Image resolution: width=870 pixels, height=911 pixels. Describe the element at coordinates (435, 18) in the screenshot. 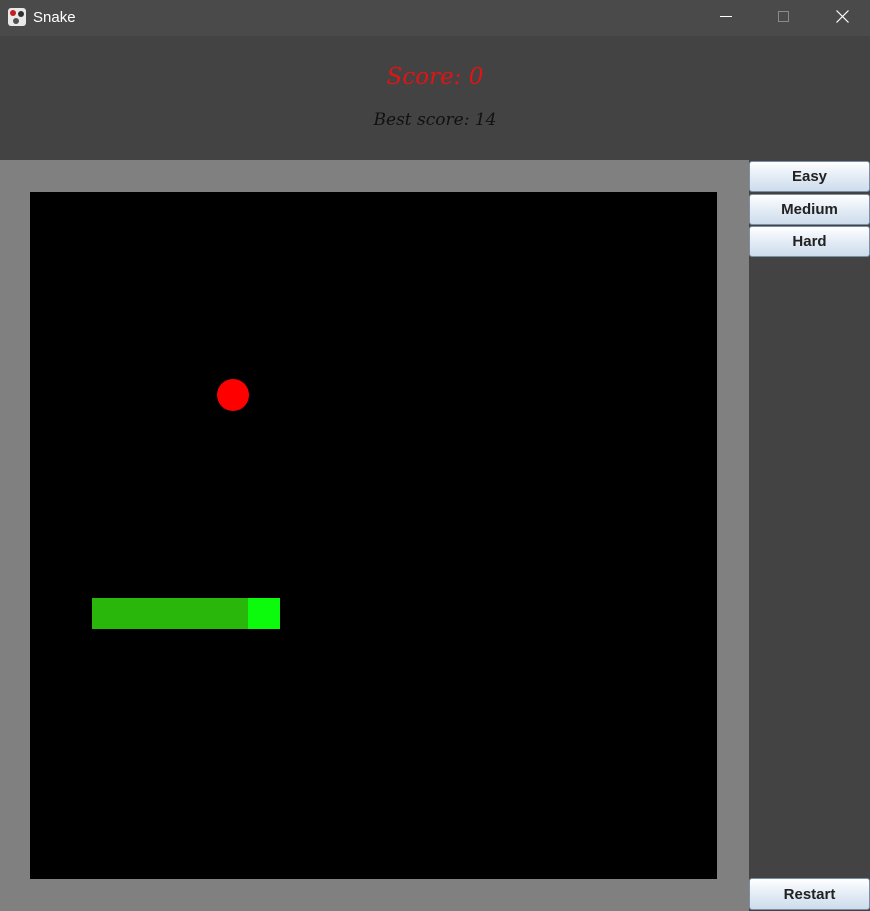

I see `title-bar: Snake` at that location.